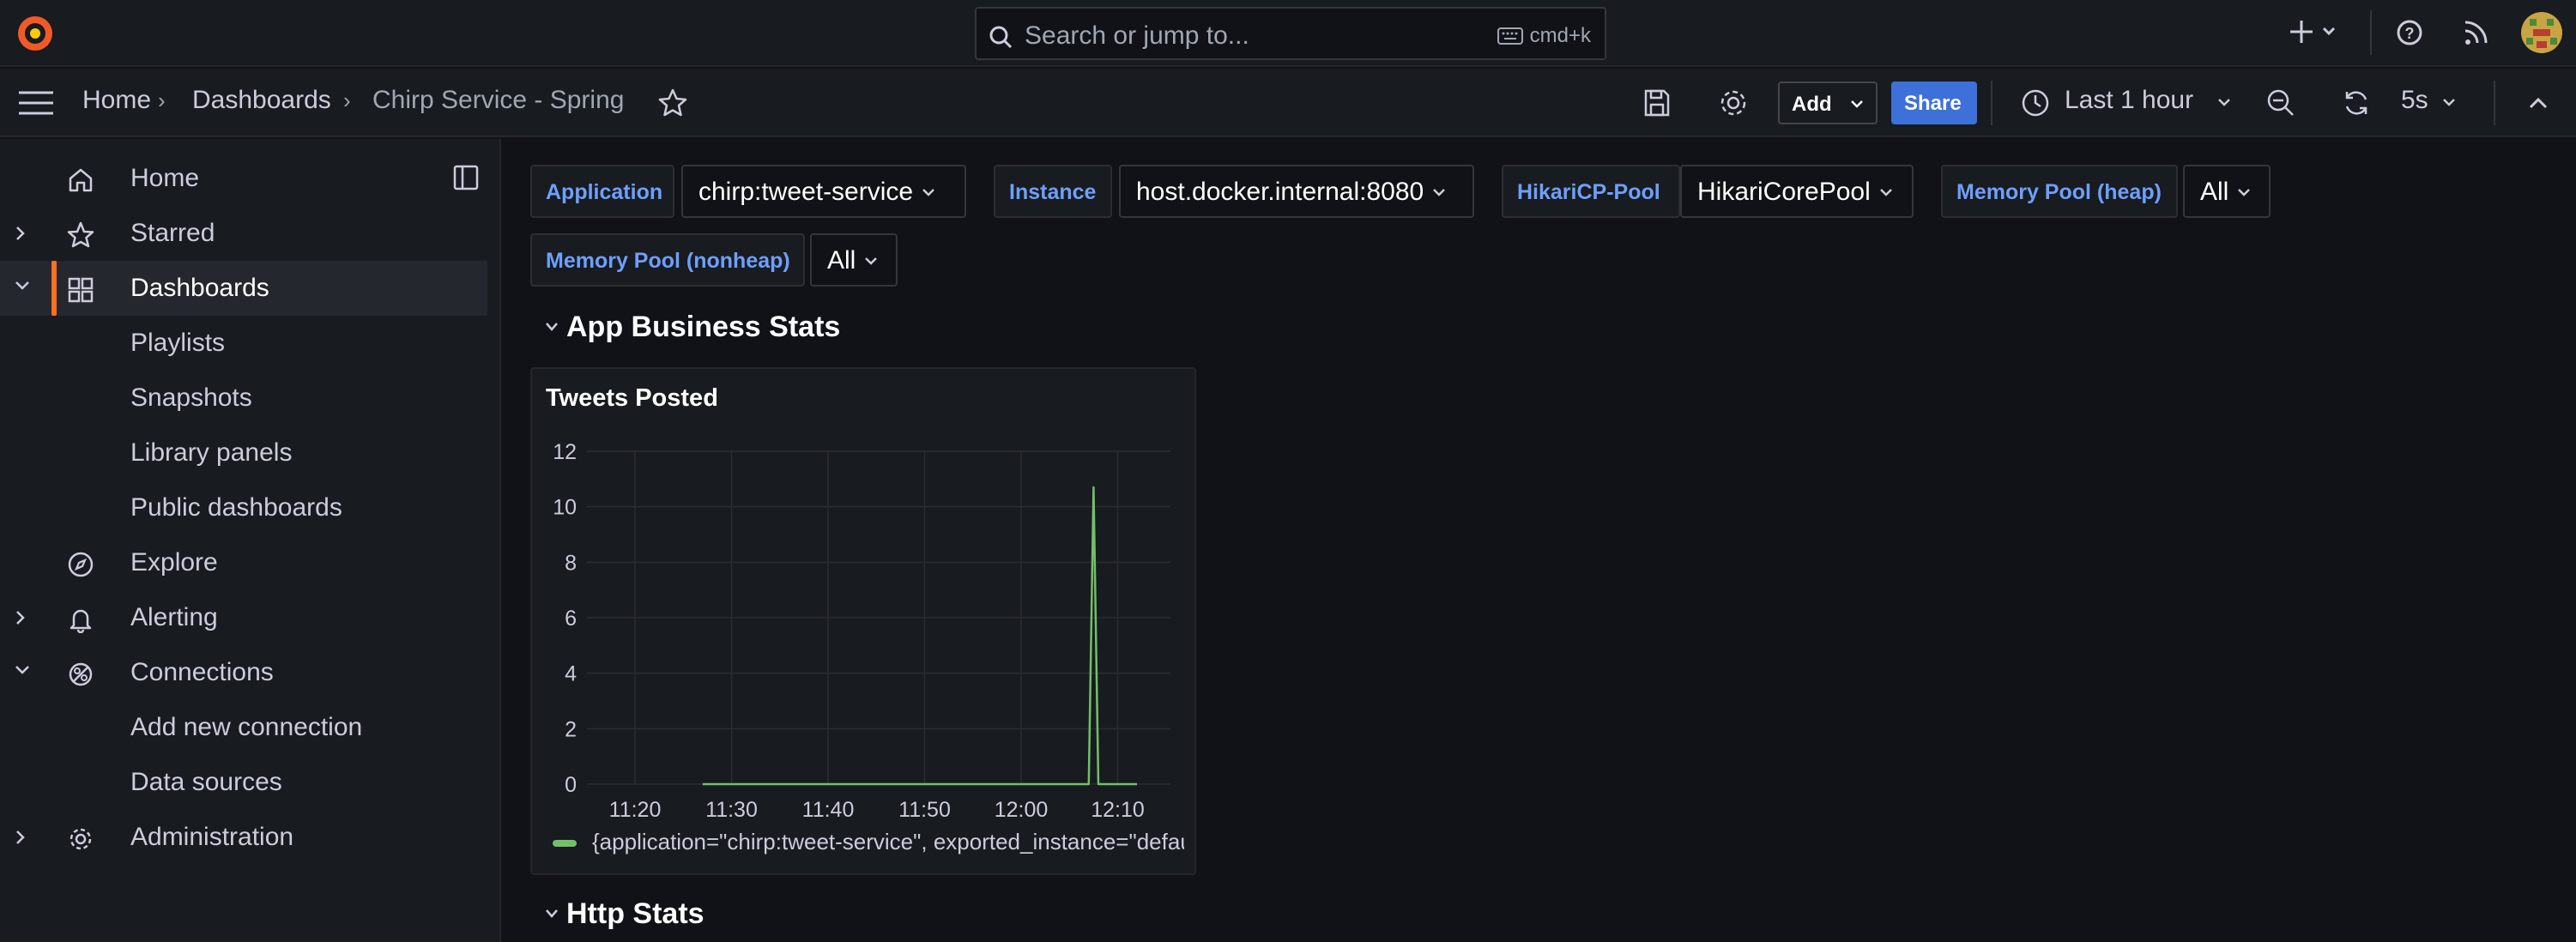 This screenshot has height=942, width=2576. What do you see at coordinates (1053, 191) in the screenshot?
I see `variable-label-instance: Instance` at bounding box center [1053, 191].